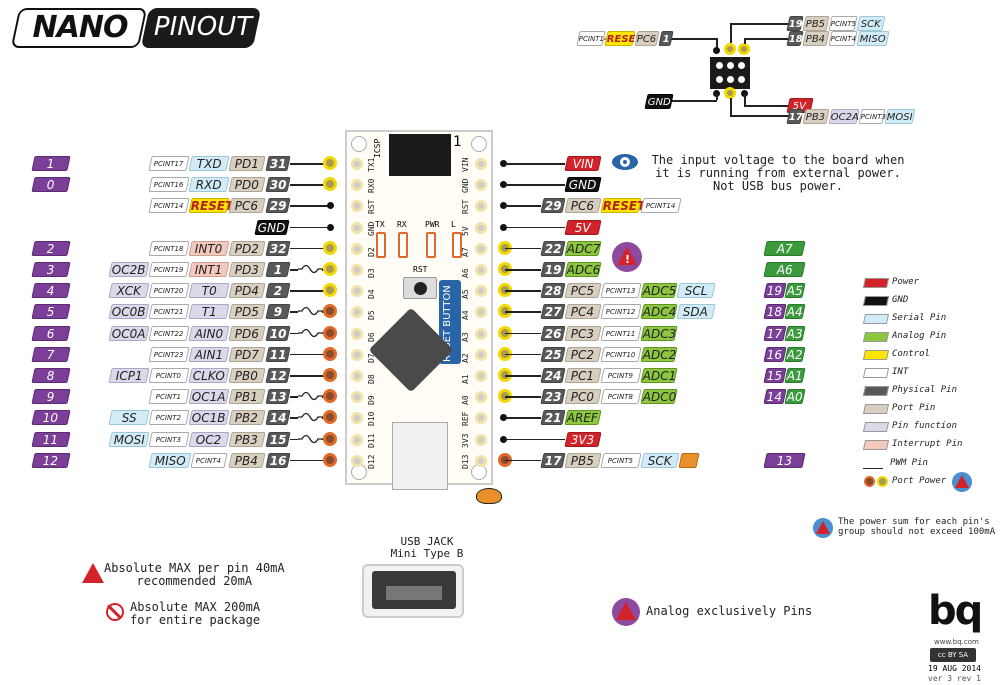 This screenshot has width=1000, height=685. Describe the element at coordinates (465, 336) in the screenshot. I see `board-pin-label: A3` at that location.